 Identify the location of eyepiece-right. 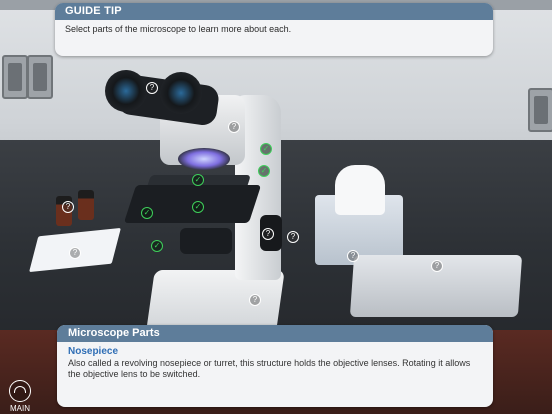
(181, 93).